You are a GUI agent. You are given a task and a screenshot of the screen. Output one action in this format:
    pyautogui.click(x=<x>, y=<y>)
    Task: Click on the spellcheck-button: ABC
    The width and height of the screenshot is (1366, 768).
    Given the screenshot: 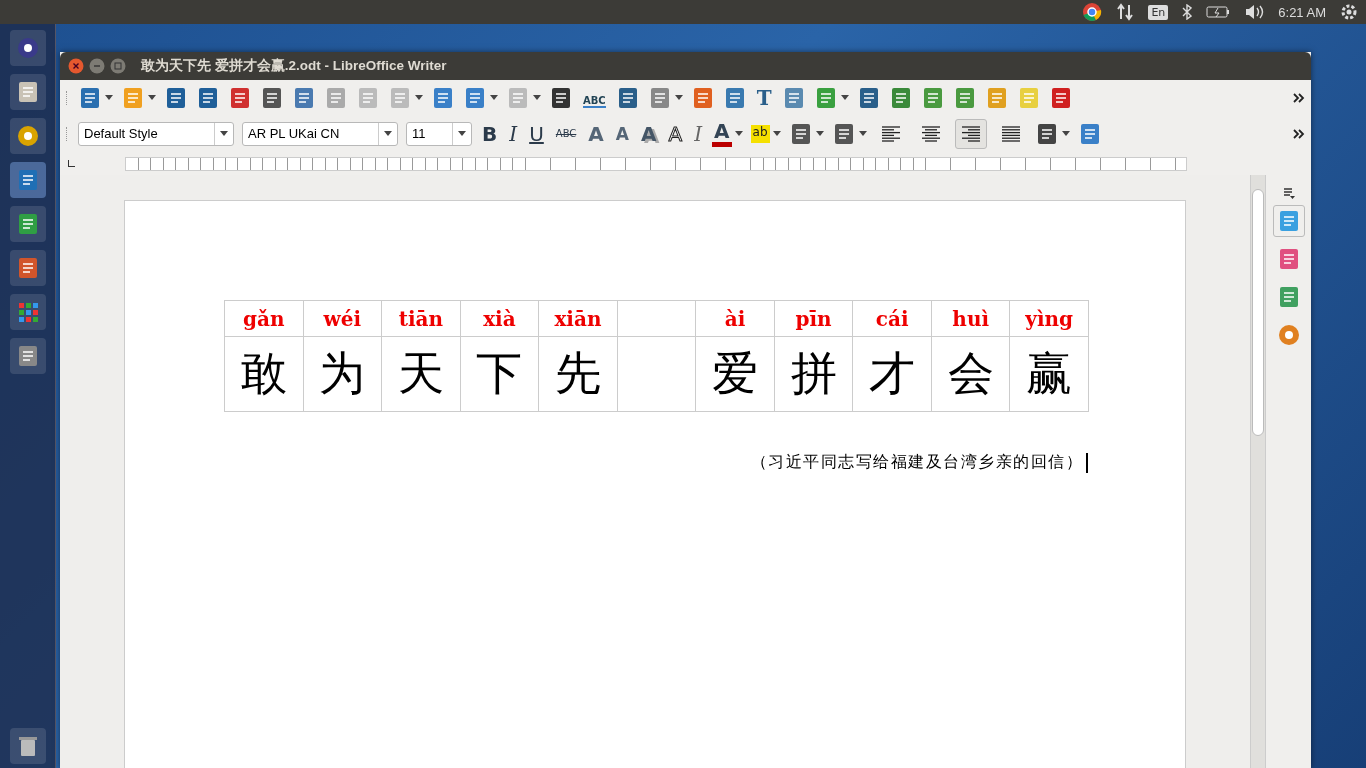 What is the action you would take?
    pyautogui.click(x=594, y=97)
    